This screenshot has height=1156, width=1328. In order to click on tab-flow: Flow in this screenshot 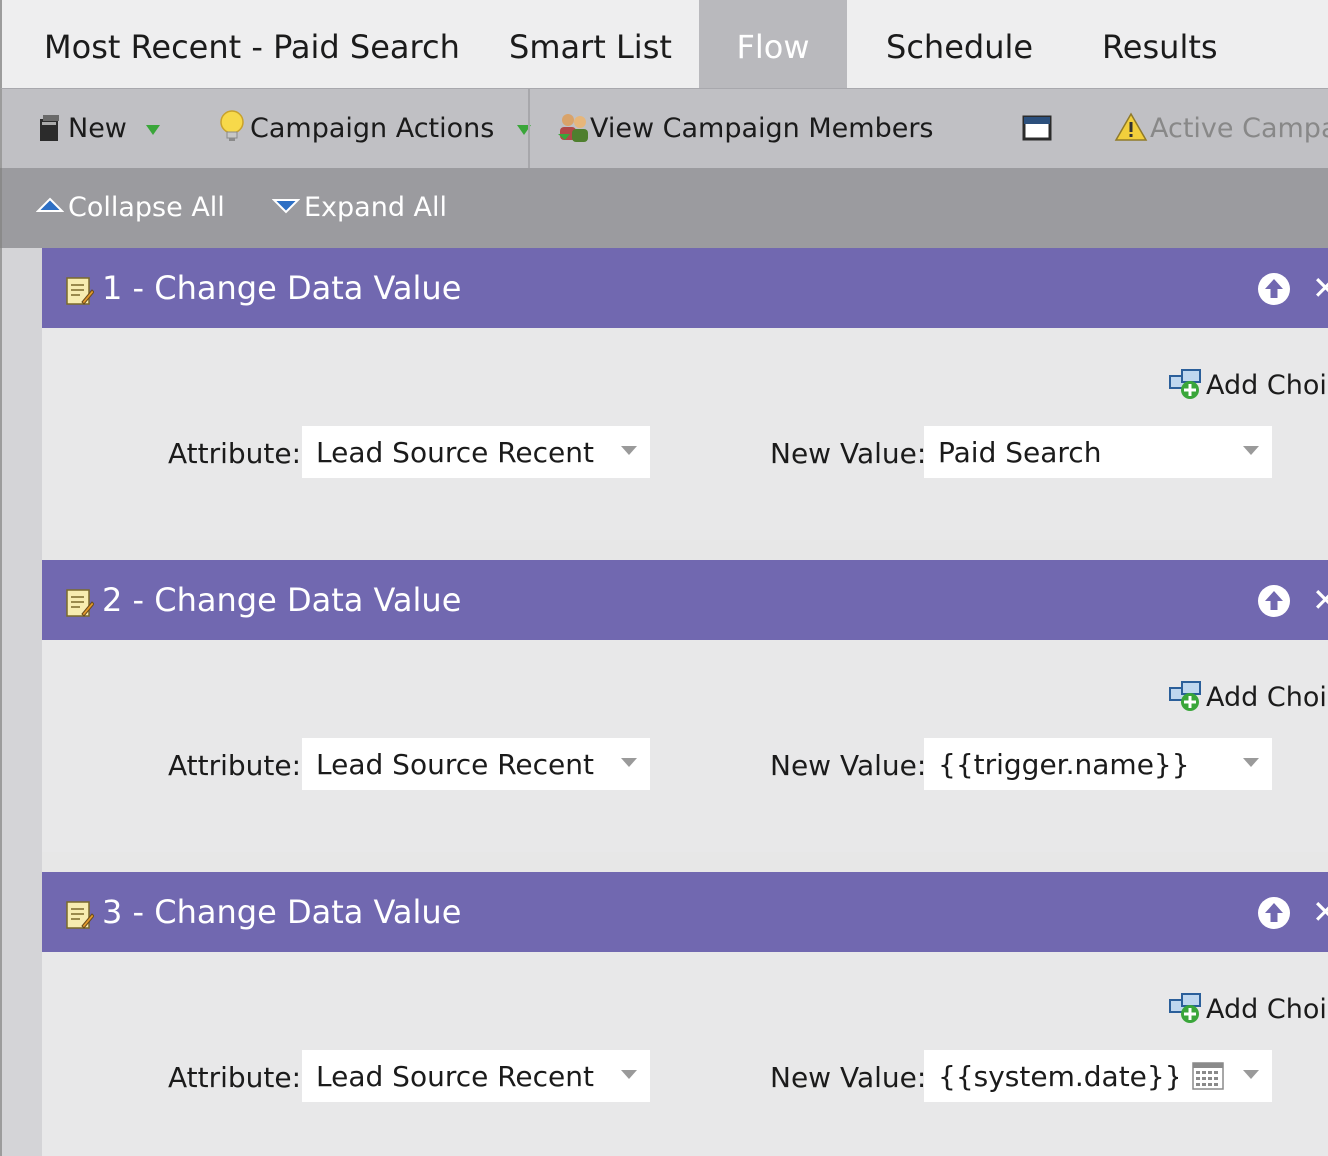, I will do `click(773, 44)`.